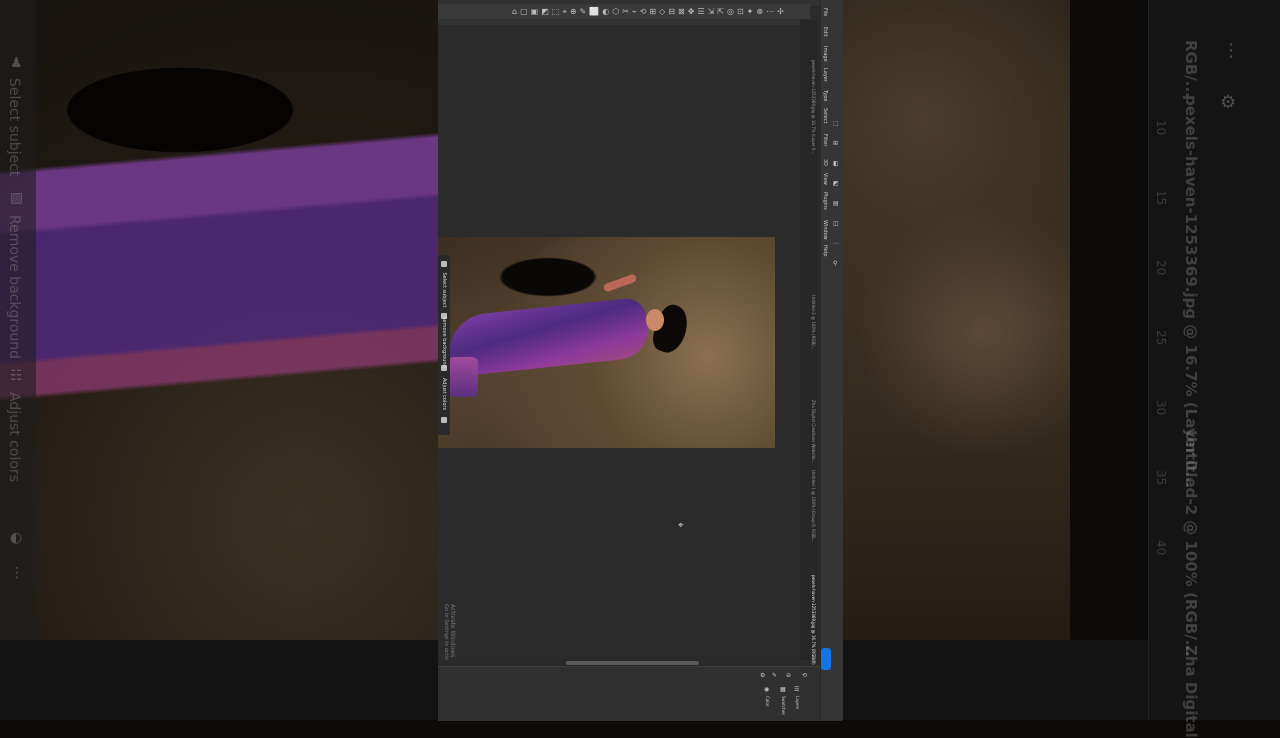 This screenshot has height=738, width=1280. Describe the element at coordinates (444, 341) in the screenshot. I see `remove-background-button: Remove background` at that location.